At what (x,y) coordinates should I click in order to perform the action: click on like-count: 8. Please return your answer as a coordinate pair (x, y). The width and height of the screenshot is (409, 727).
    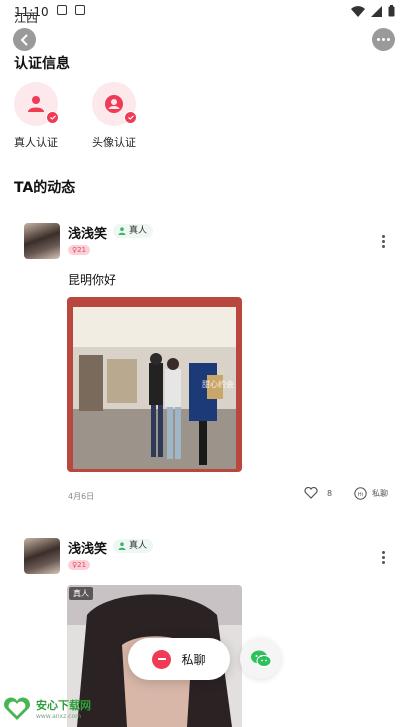
    Looking at the image, I should click on (330, 493).